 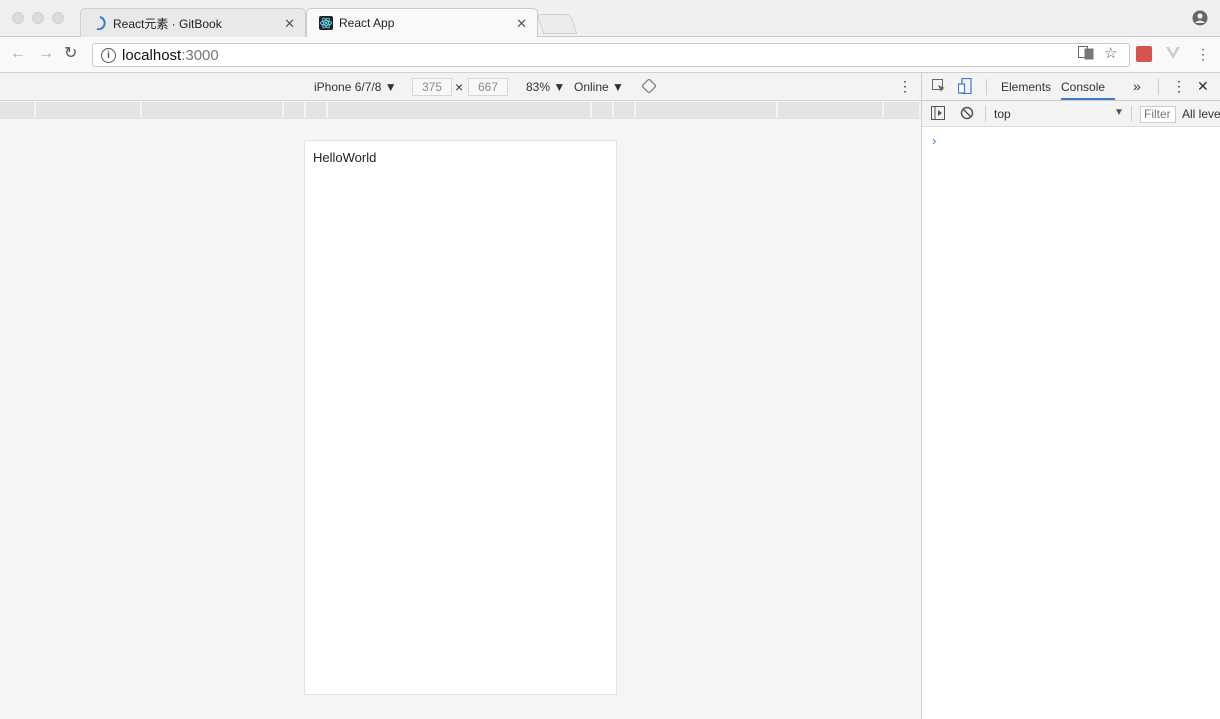 I want to click on inspect-element-icon, so click(x=939, y=87).